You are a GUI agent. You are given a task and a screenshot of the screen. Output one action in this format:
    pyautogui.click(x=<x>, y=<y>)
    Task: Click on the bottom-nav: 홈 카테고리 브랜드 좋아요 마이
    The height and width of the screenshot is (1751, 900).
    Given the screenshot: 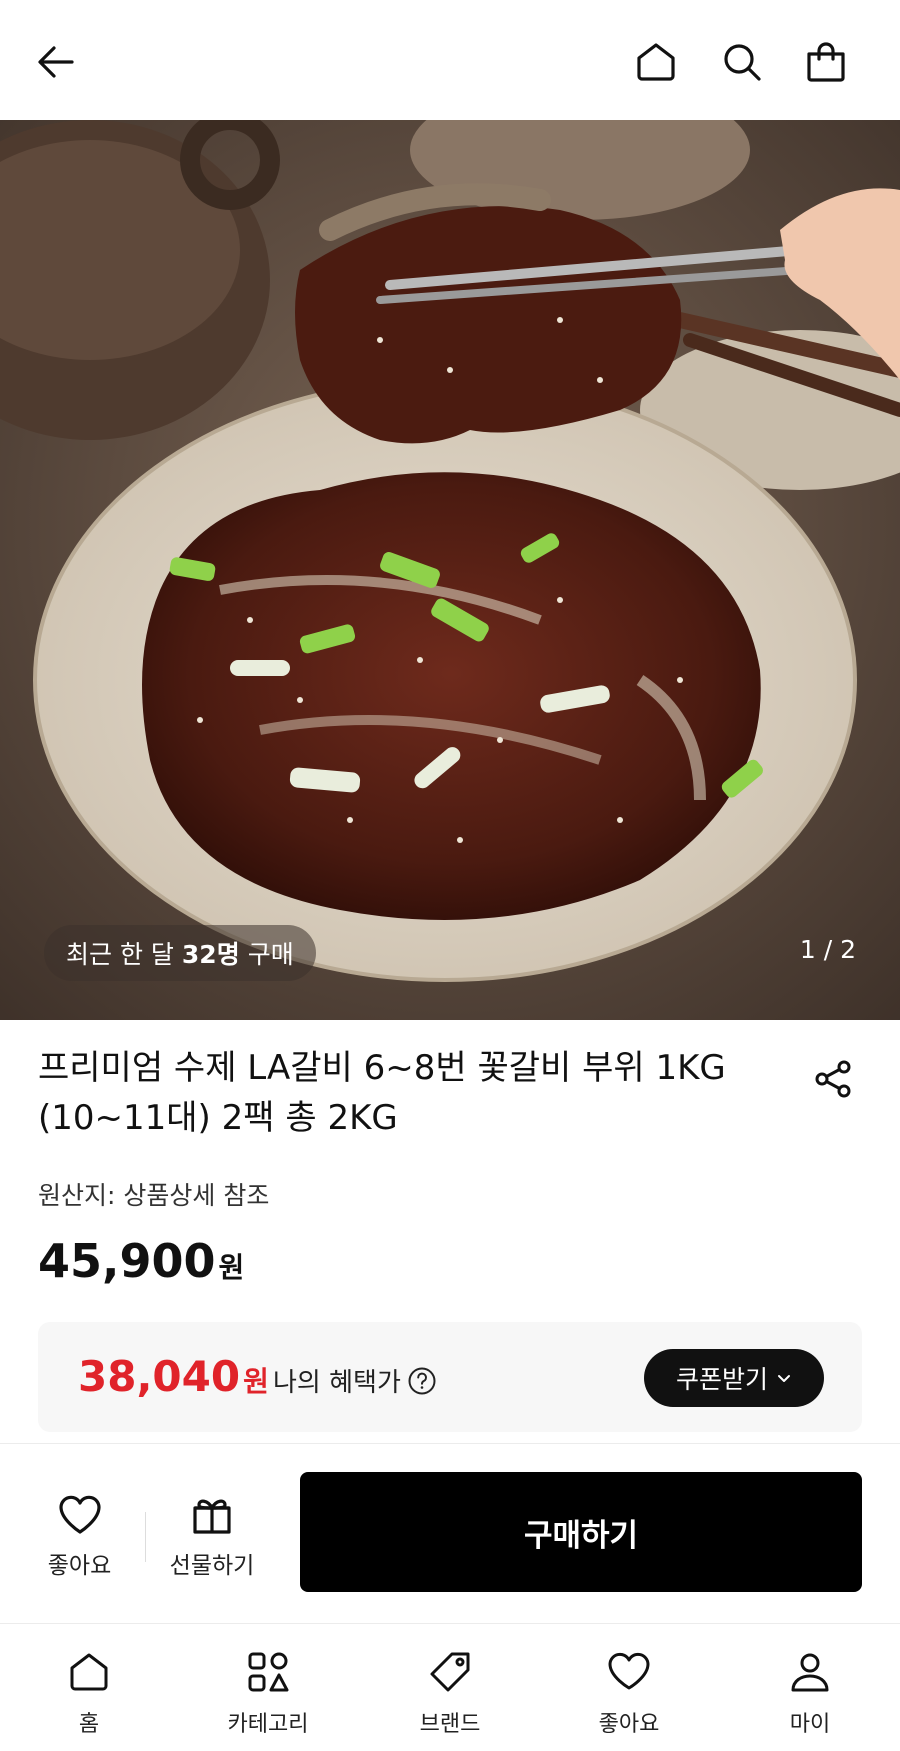 What is the action you would take?
    pyautogui.click(x=450, y=1687)
    